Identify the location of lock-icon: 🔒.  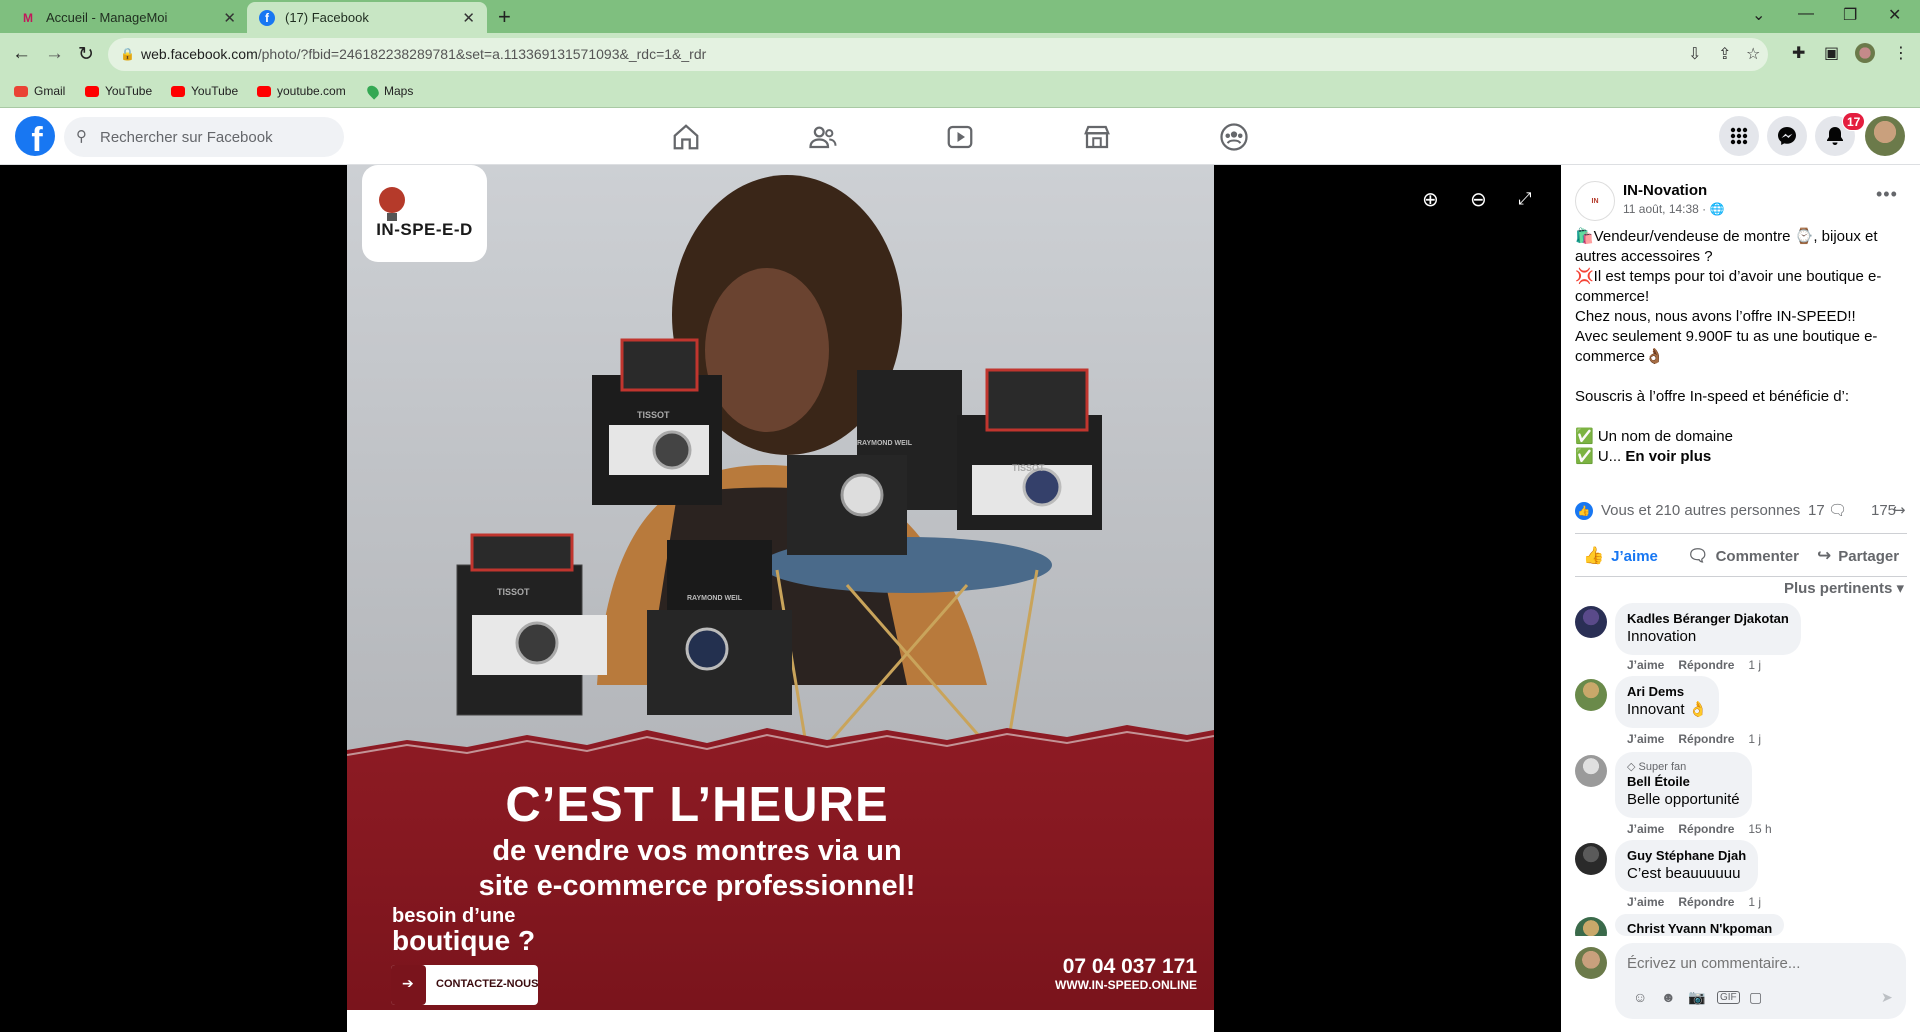
(127, 54).